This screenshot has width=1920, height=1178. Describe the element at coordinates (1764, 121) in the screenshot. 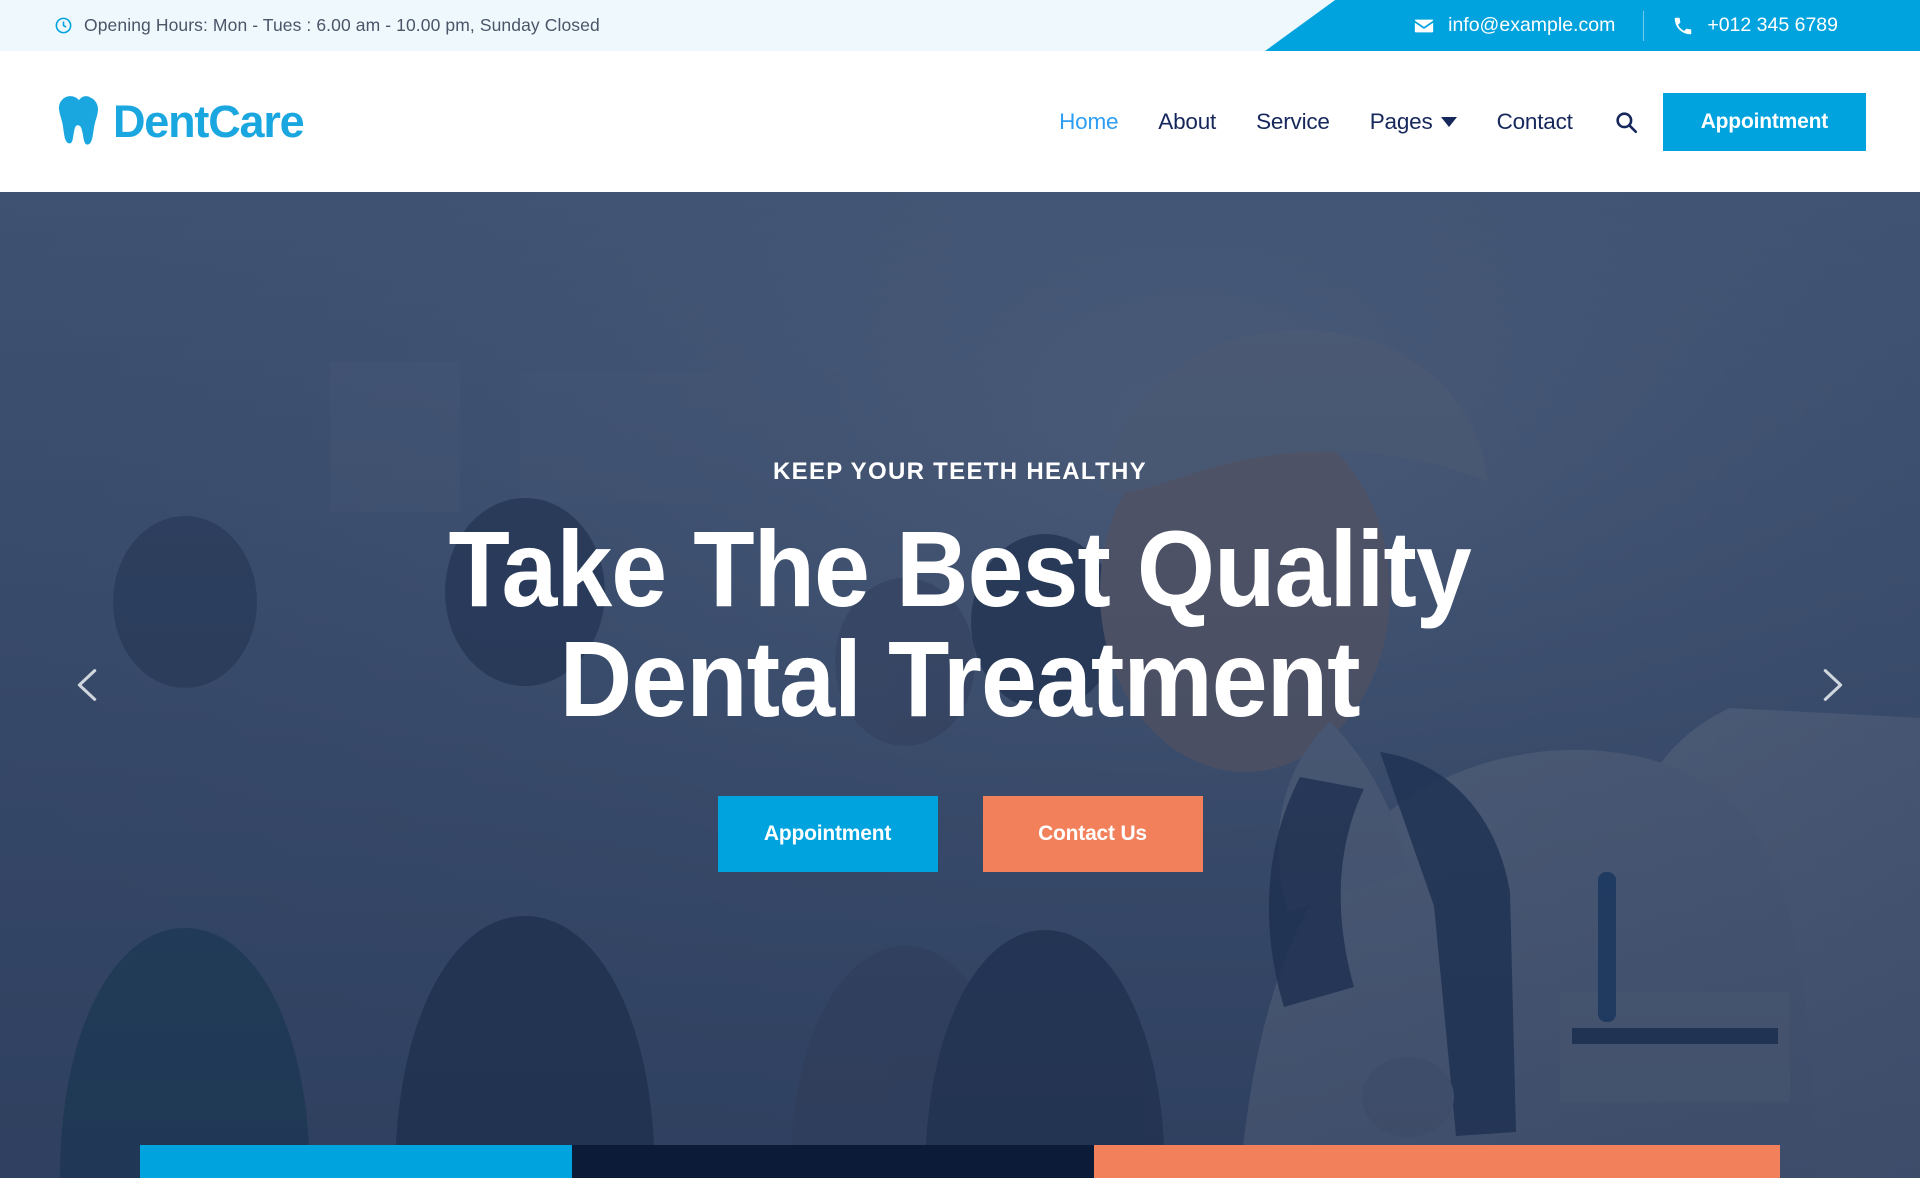

I see `appointment-button: Appointment` at that location.